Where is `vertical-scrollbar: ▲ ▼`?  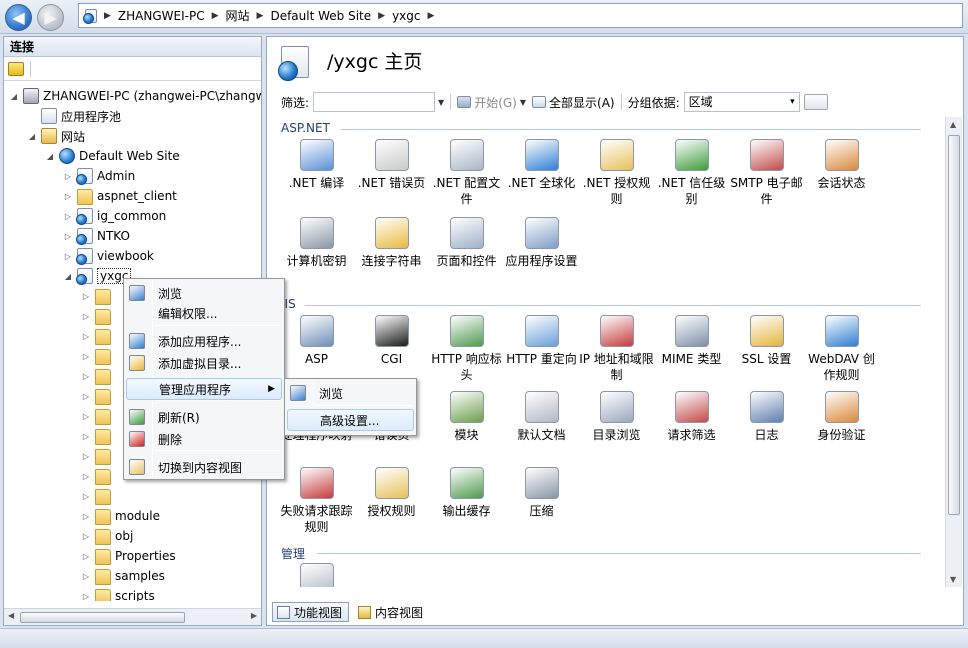
vertical-scrollbar: ▲ ▼ is located at coordinates (953, 352).